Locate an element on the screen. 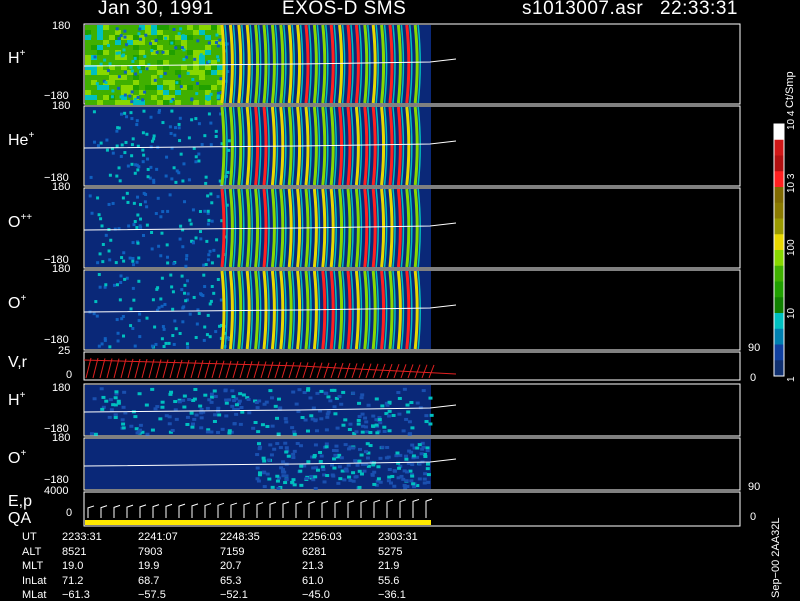  ytick-vr-max: 25 is located at coordinates (64, 351).